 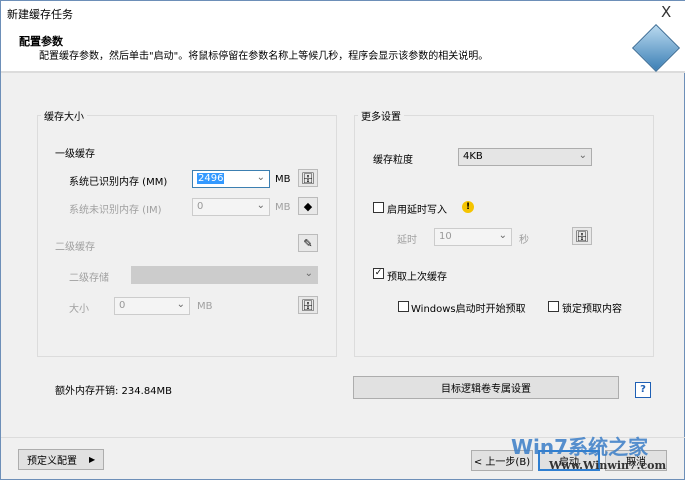 What do you see at coordinates (403, 306) in the screenshot?
I see `win-start-checkbox` at bounding box center [403, 306].